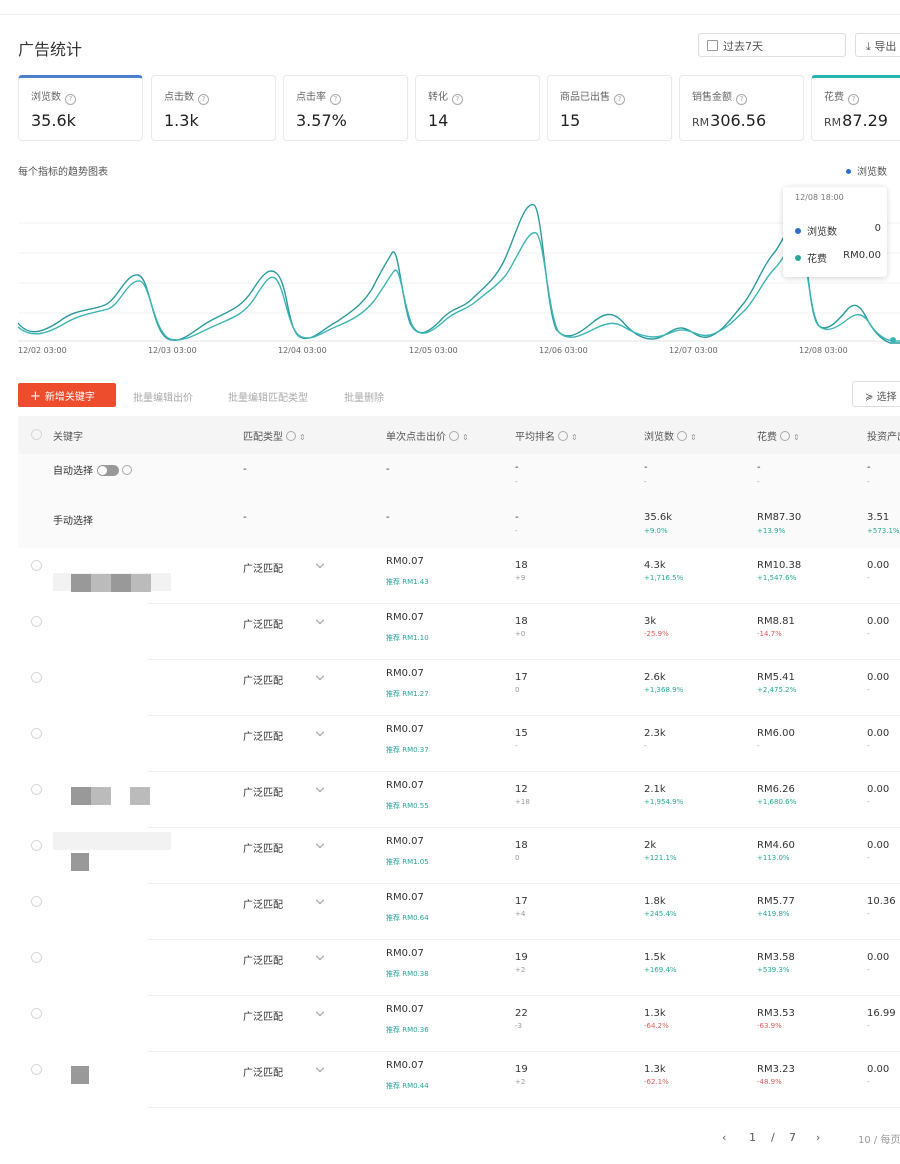 The height and width of the screenshot is (1164, 900). Describe the element at coordinates (407, 918) in the screenshot. I see `suggested-bid: 推荐 RM0.64` at that location.